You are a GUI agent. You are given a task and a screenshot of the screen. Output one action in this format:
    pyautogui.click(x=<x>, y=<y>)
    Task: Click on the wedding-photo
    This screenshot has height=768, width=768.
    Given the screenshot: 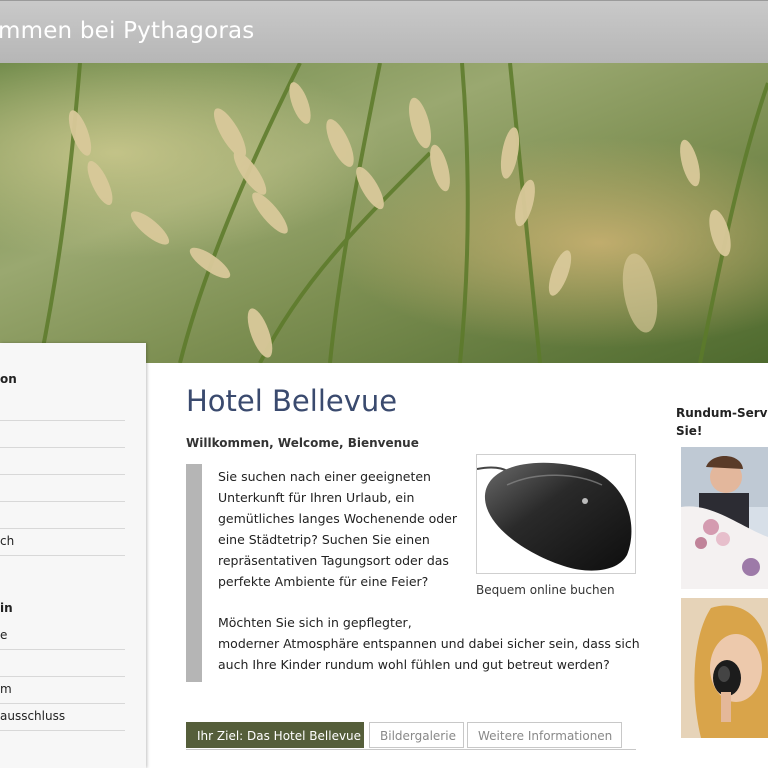 What is the action you would take?
    pyautogui.click(x=724, y=518)
    